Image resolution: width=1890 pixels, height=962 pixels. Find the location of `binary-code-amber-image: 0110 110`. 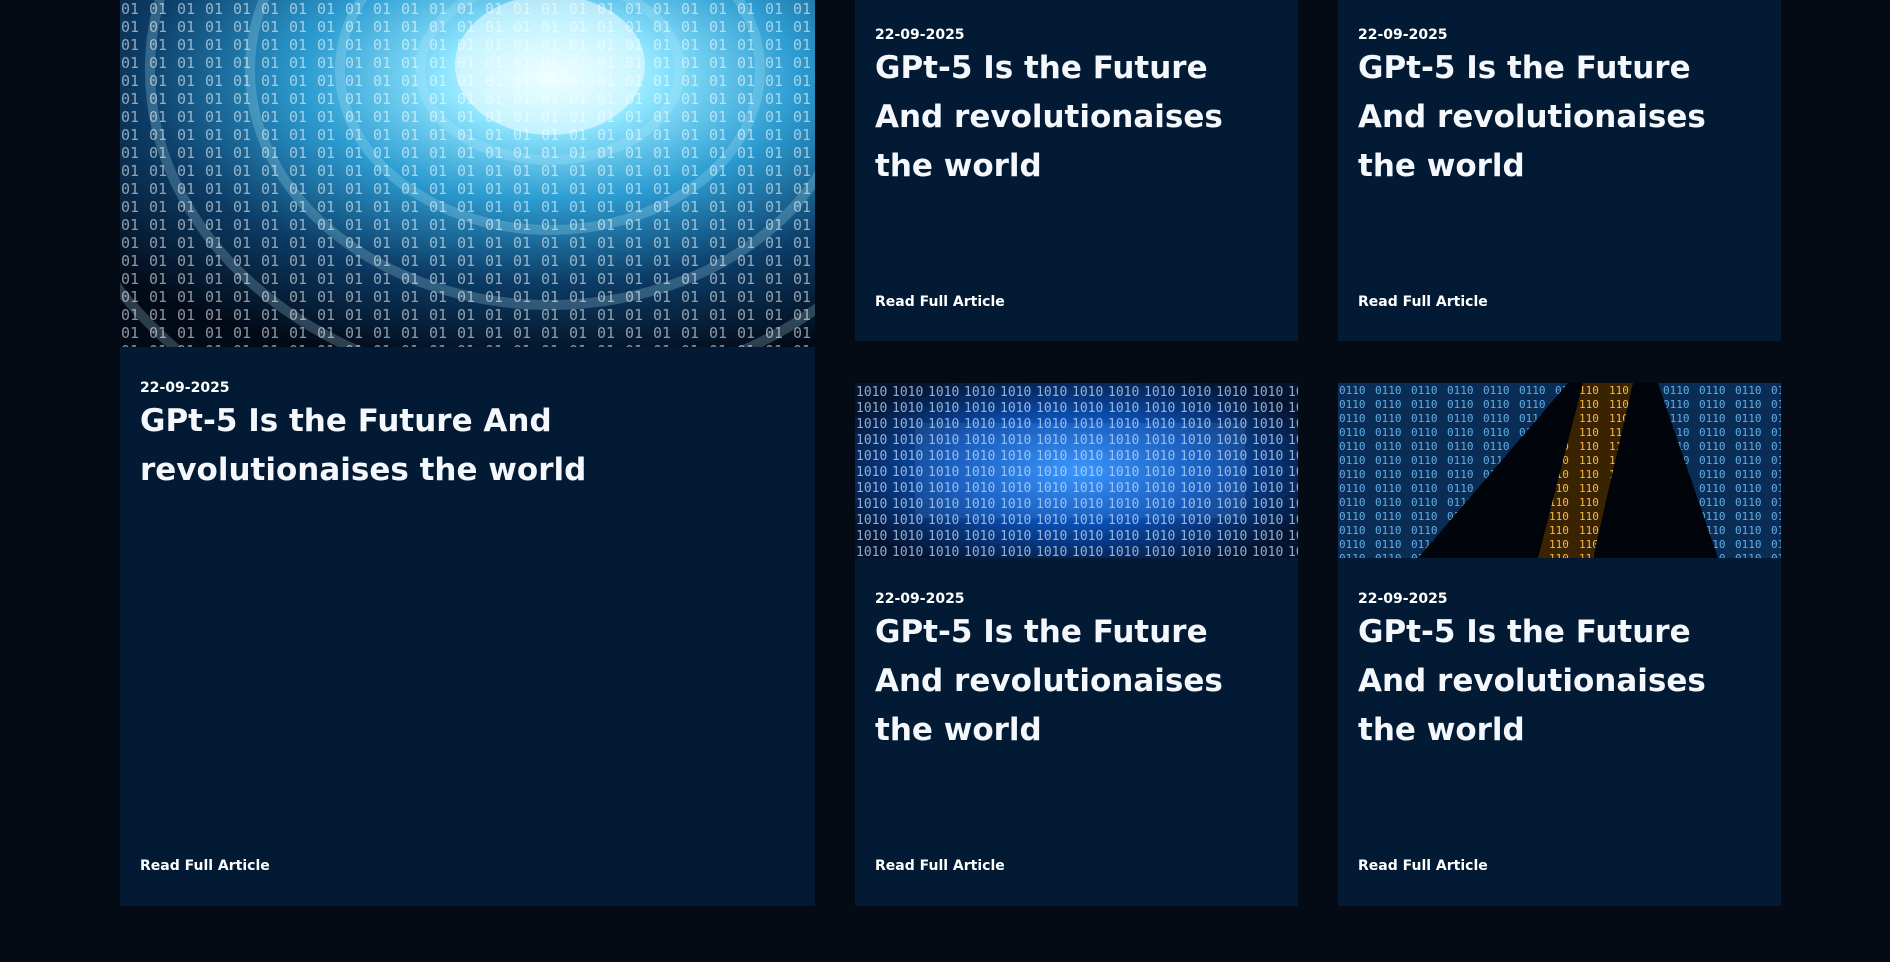

binary-code-amber-image: 0110 110 is located at coordinates (1559, 470).